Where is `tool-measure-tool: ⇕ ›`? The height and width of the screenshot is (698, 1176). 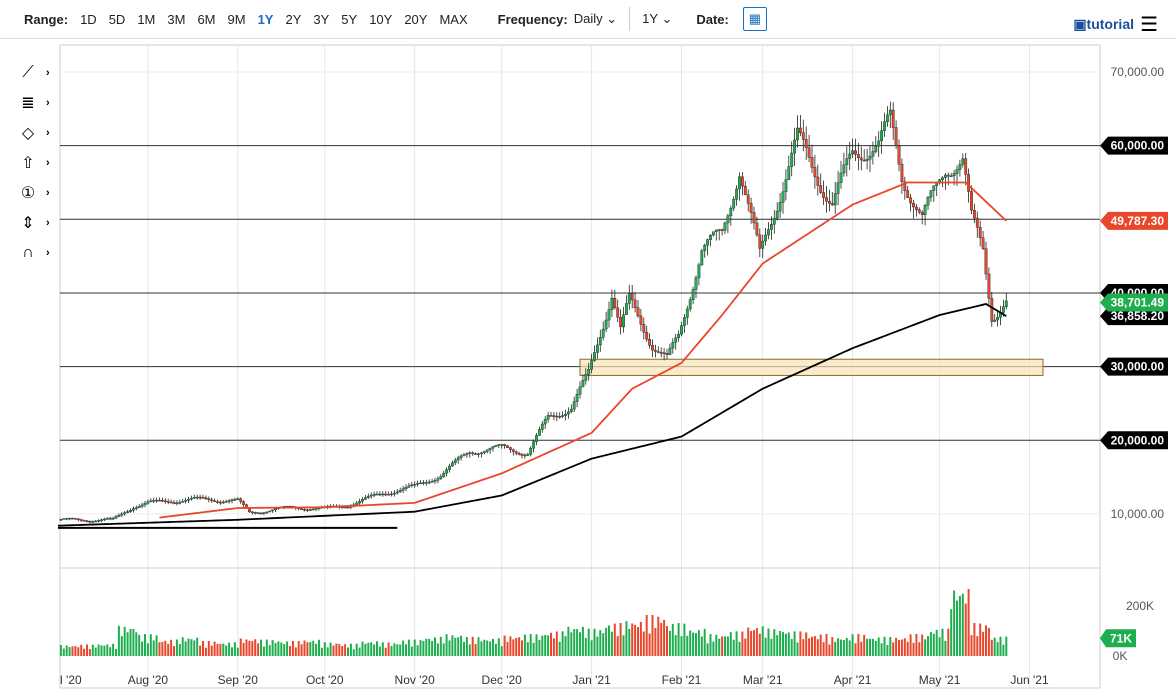
tool-measure-tool: ⇕ › is located at coordinates (31, 223).